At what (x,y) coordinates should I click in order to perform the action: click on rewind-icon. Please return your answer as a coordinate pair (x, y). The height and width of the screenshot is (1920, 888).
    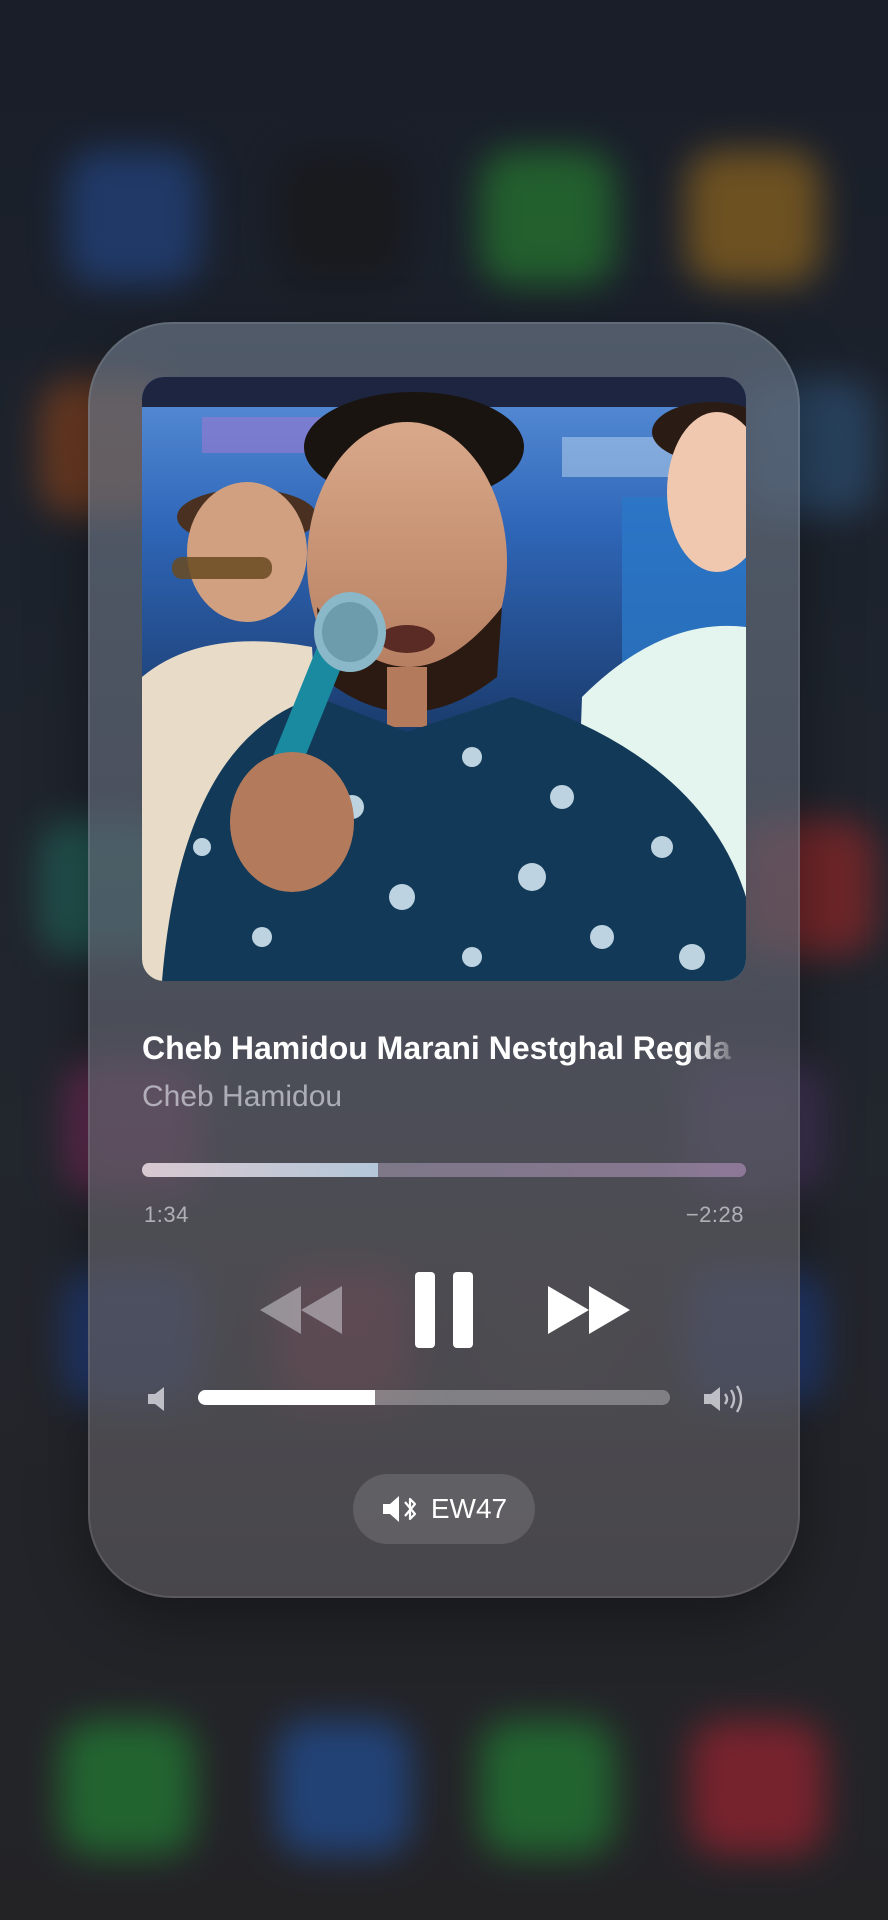
    Looking at the image, I should click on (301, 1310).